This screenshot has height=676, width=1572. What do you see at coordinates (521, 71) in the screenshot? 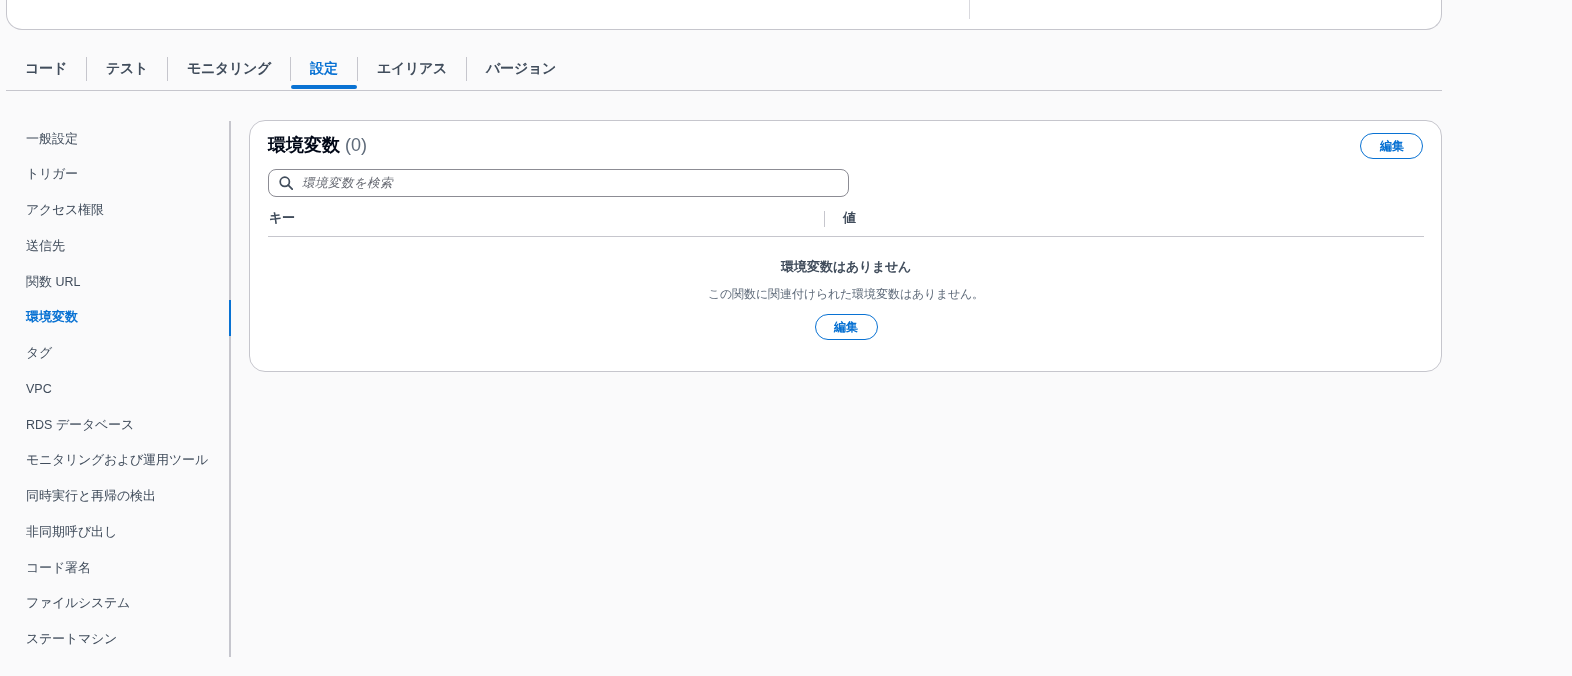
I see `tab: バージョン` at bounding box center [521, 71].